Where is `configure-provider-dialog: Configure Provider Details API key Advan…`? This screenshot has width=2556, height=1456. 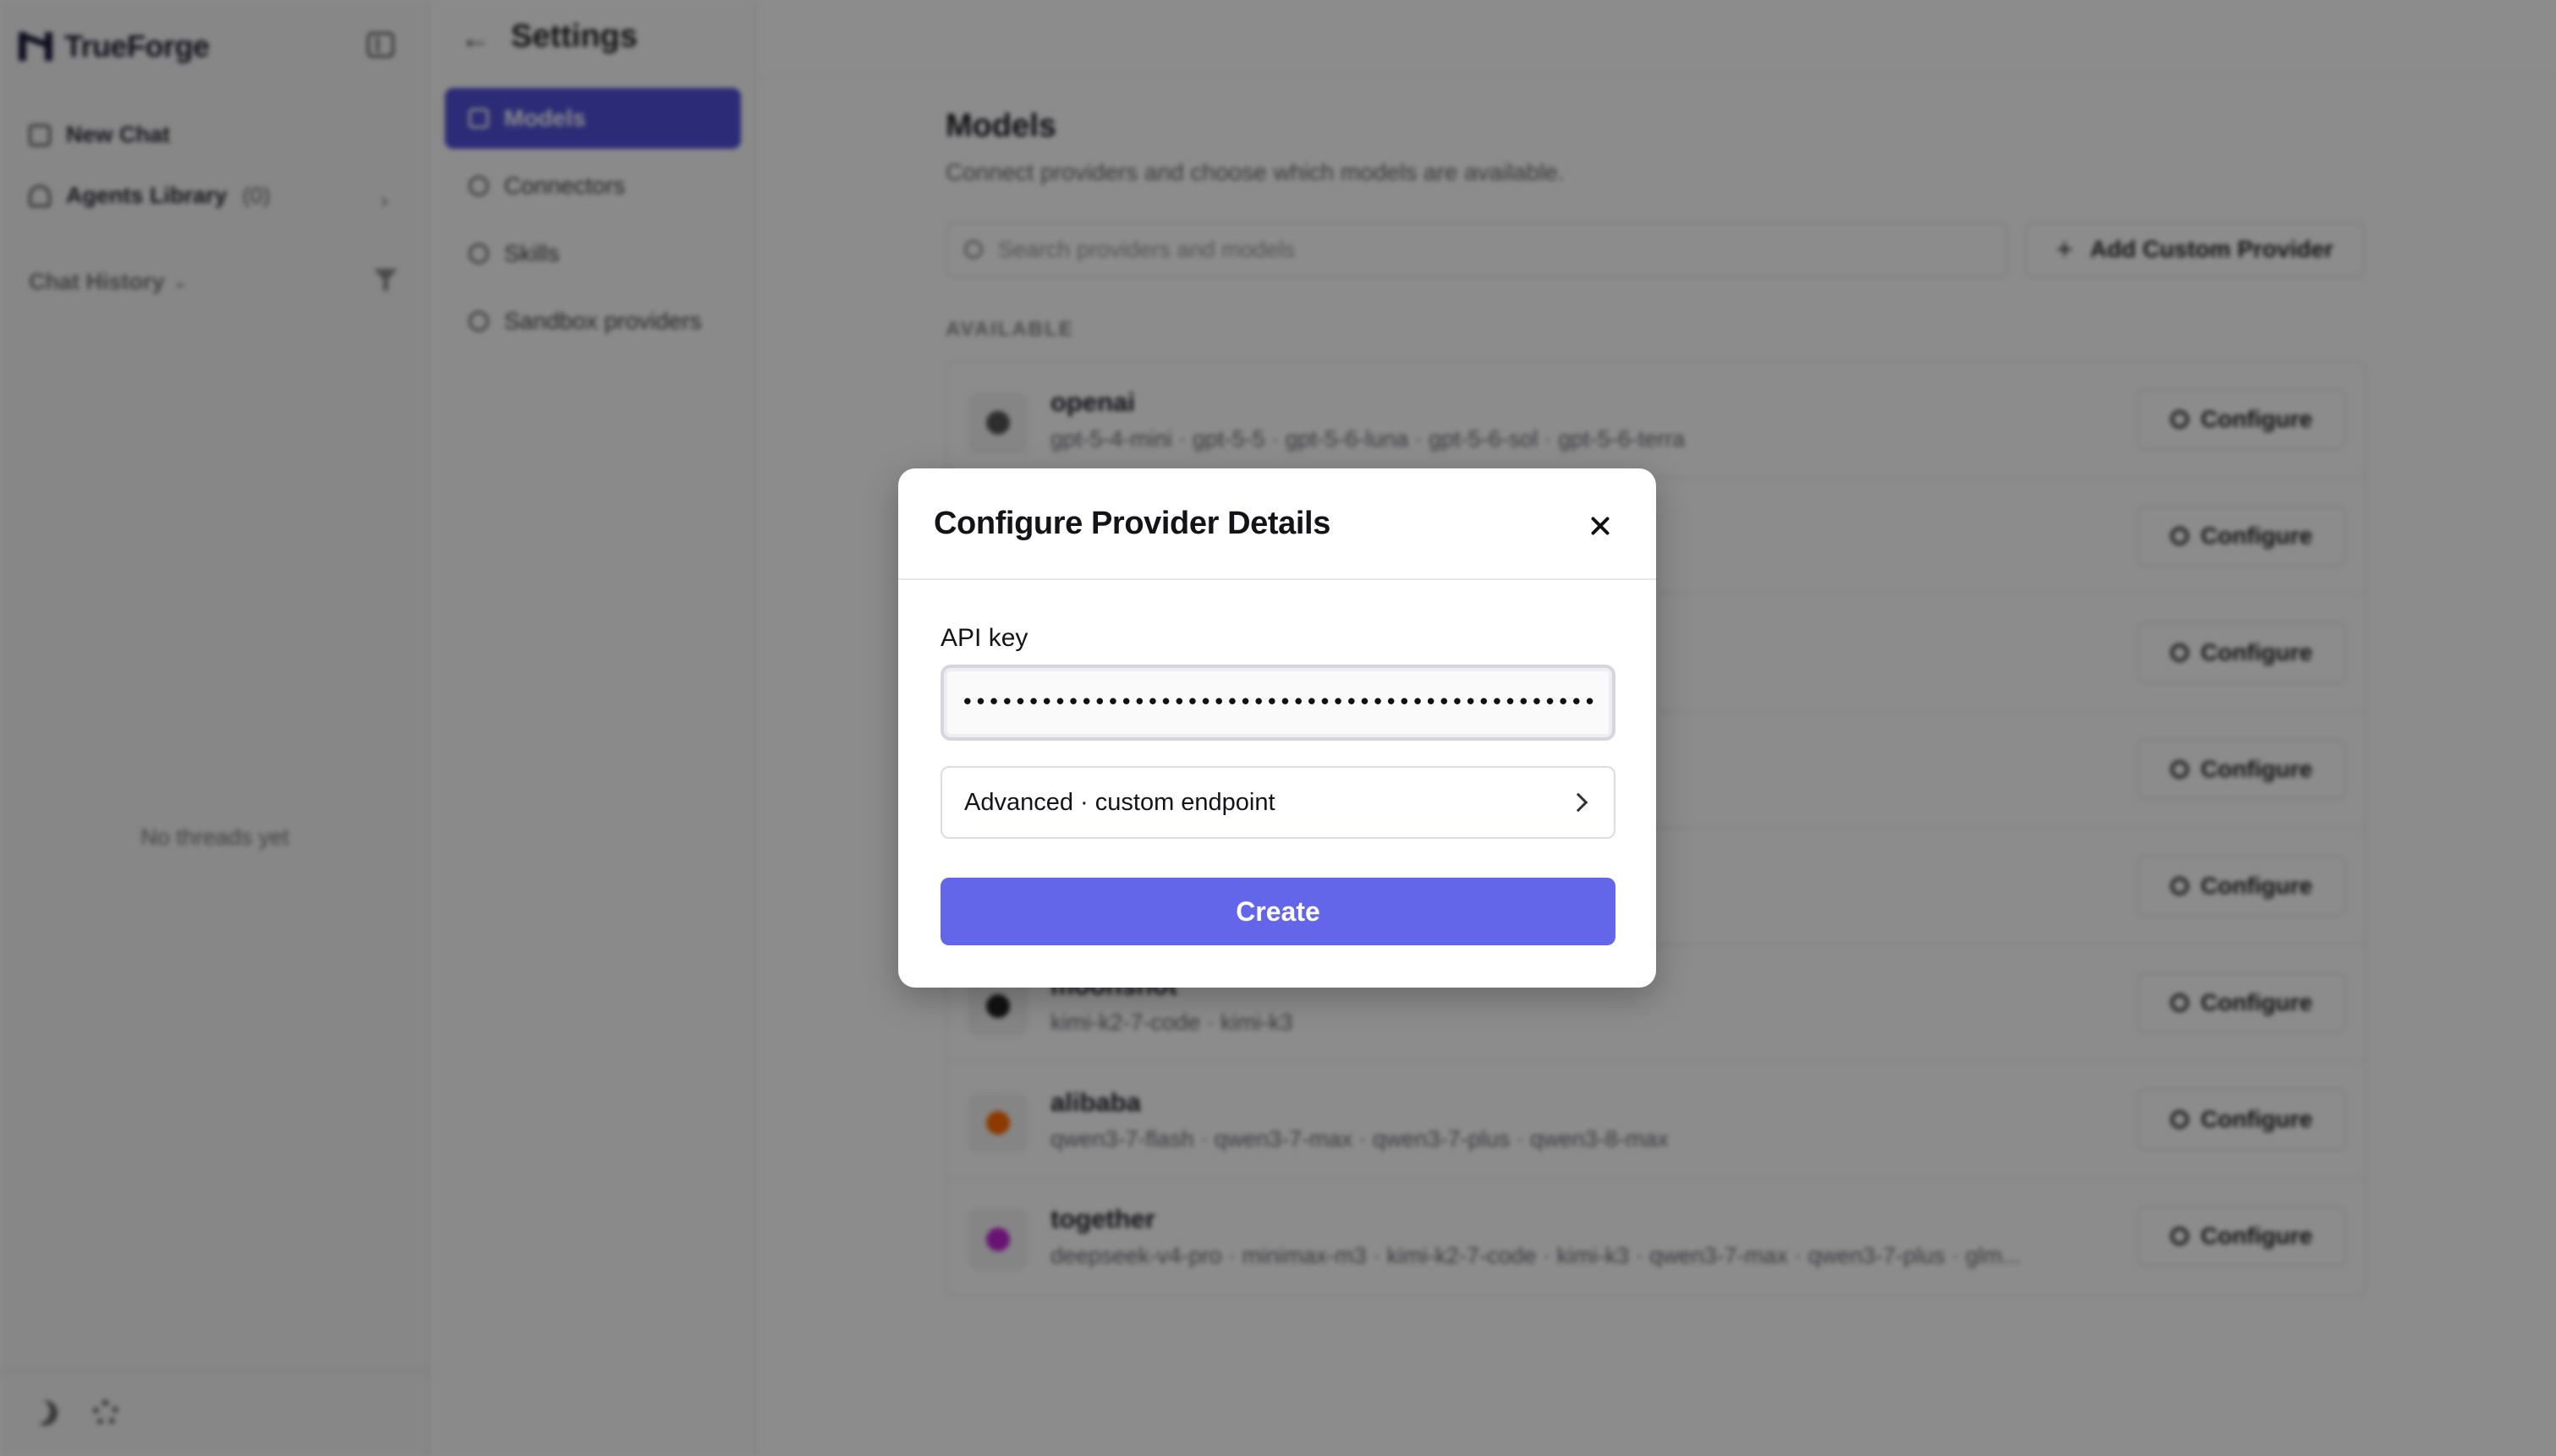
configure-provider-dialog: Configure Provider Details API key Advan… is located at coordinates (1277, 728).